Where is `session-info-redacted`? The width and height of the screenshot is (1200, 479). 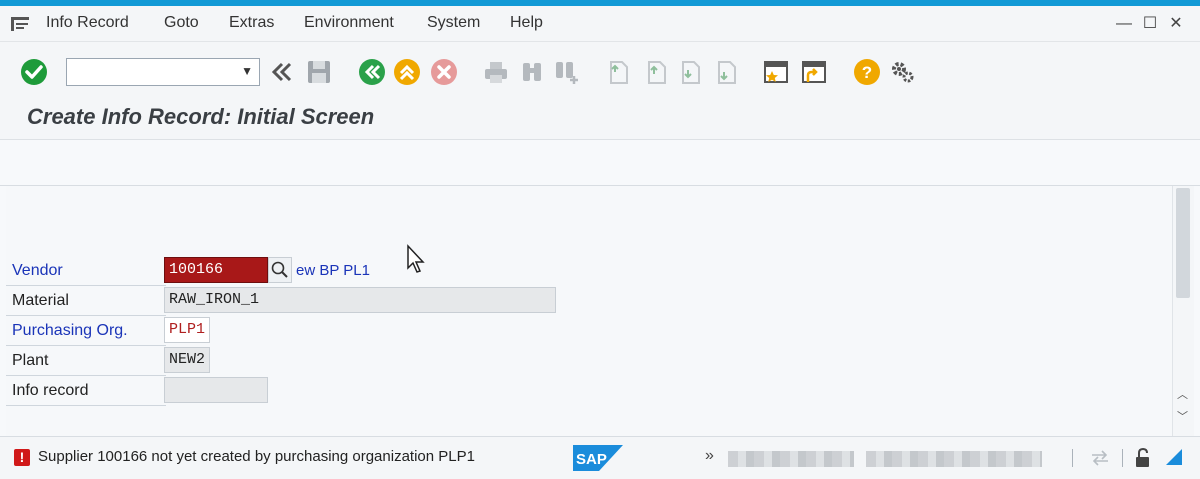
session-info-redacted is located at coordinates (954, 459).